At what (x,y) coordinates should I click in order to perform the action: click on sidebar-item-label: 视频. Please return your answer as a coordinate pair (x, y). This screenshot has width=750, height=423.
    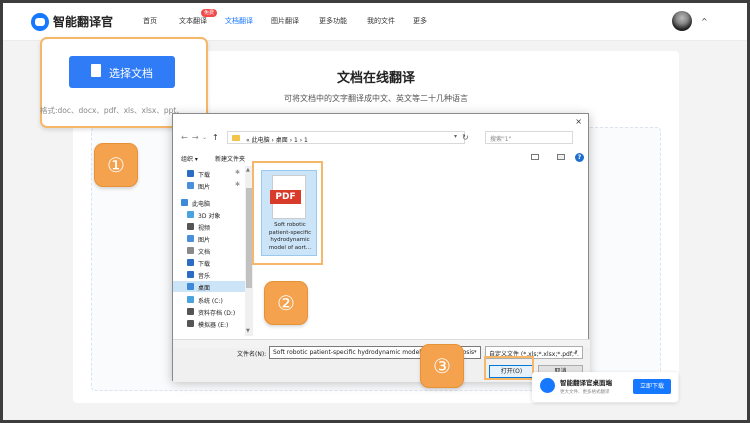
    Looking at the image, I should click on (204, 228).